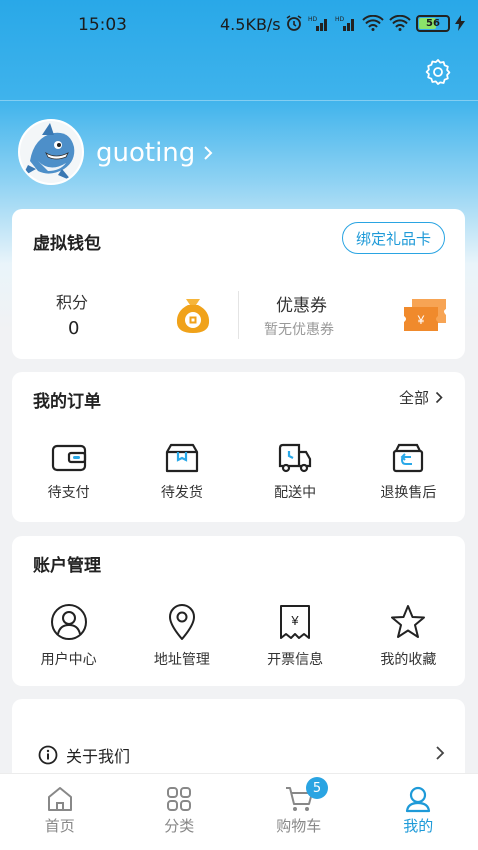  I want to click on invoice-icon: ¥, so click(295, 622).